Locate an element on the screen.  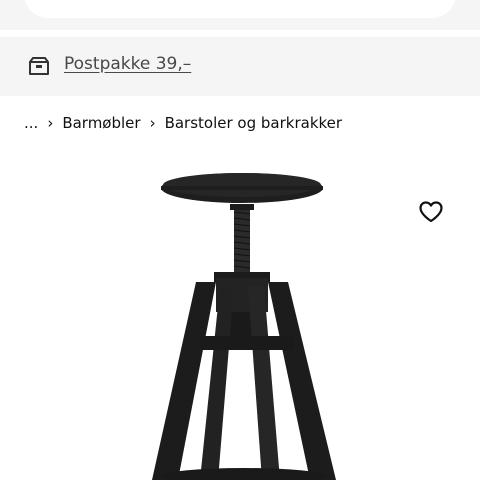
delivery-box-icon is located at coordinates (39, 66).